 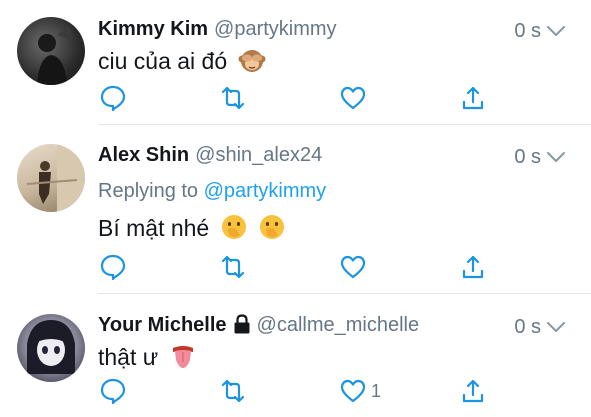 What do you see at coordinates (154, 228) in the screenshot?
I see `tweet-text-content: Bí mật nhé` at bounding box center [154, 228].